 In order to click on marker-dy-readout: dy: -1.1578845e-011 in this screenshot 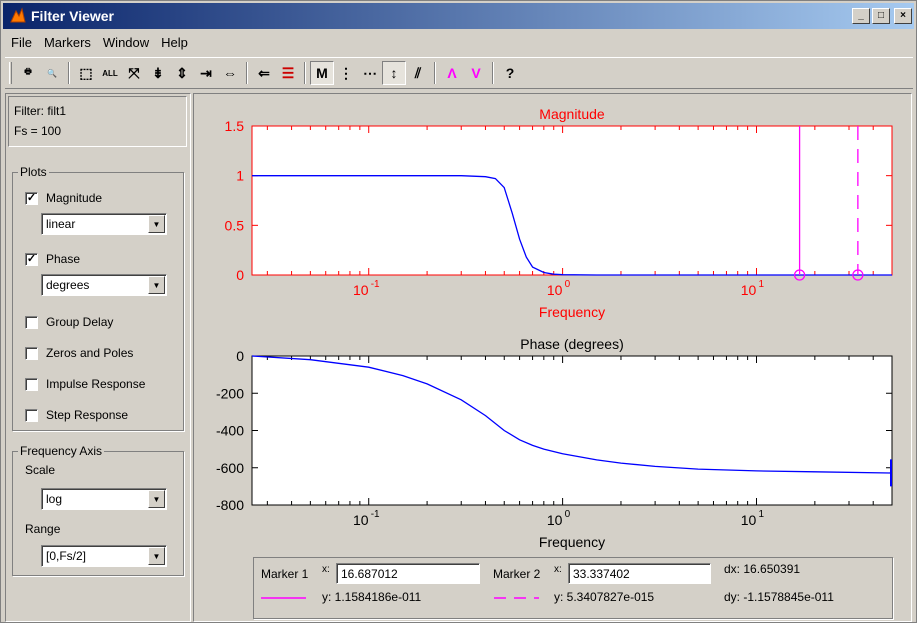, I will do `click(779, 597)`.